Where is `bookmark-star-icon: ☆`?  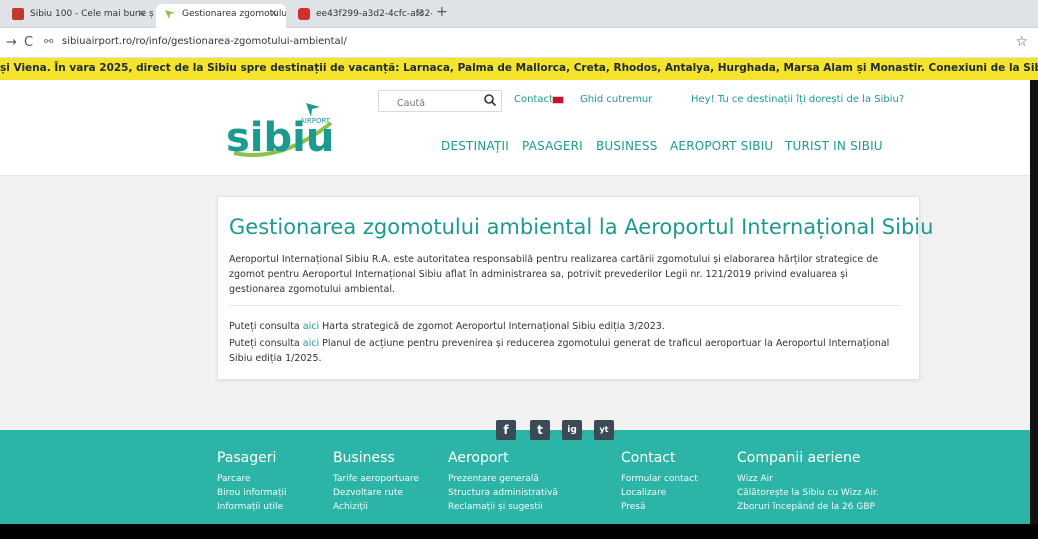 bookmark-star-icon: ☆ is located at coordinates (1021, 42).